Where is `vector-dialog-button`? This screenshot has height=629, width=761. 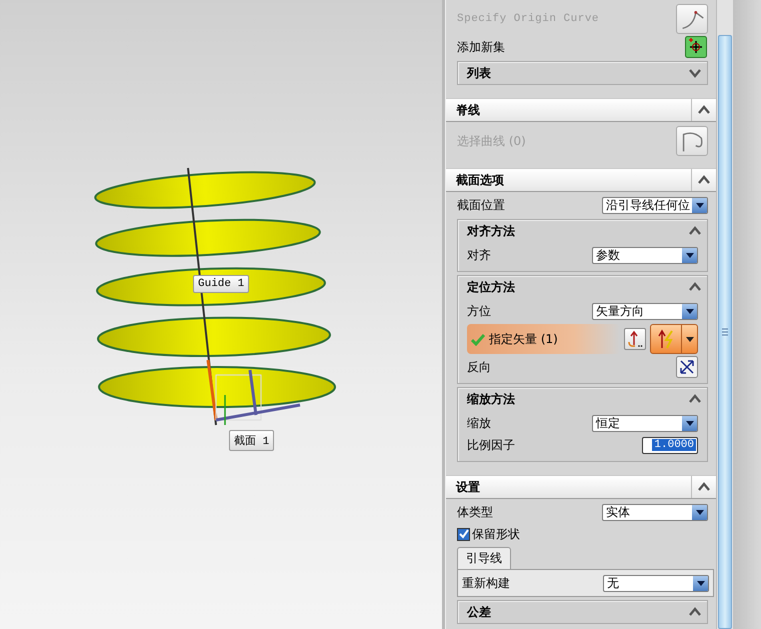
vector-dialog-button is located at coordinates (635, 339).